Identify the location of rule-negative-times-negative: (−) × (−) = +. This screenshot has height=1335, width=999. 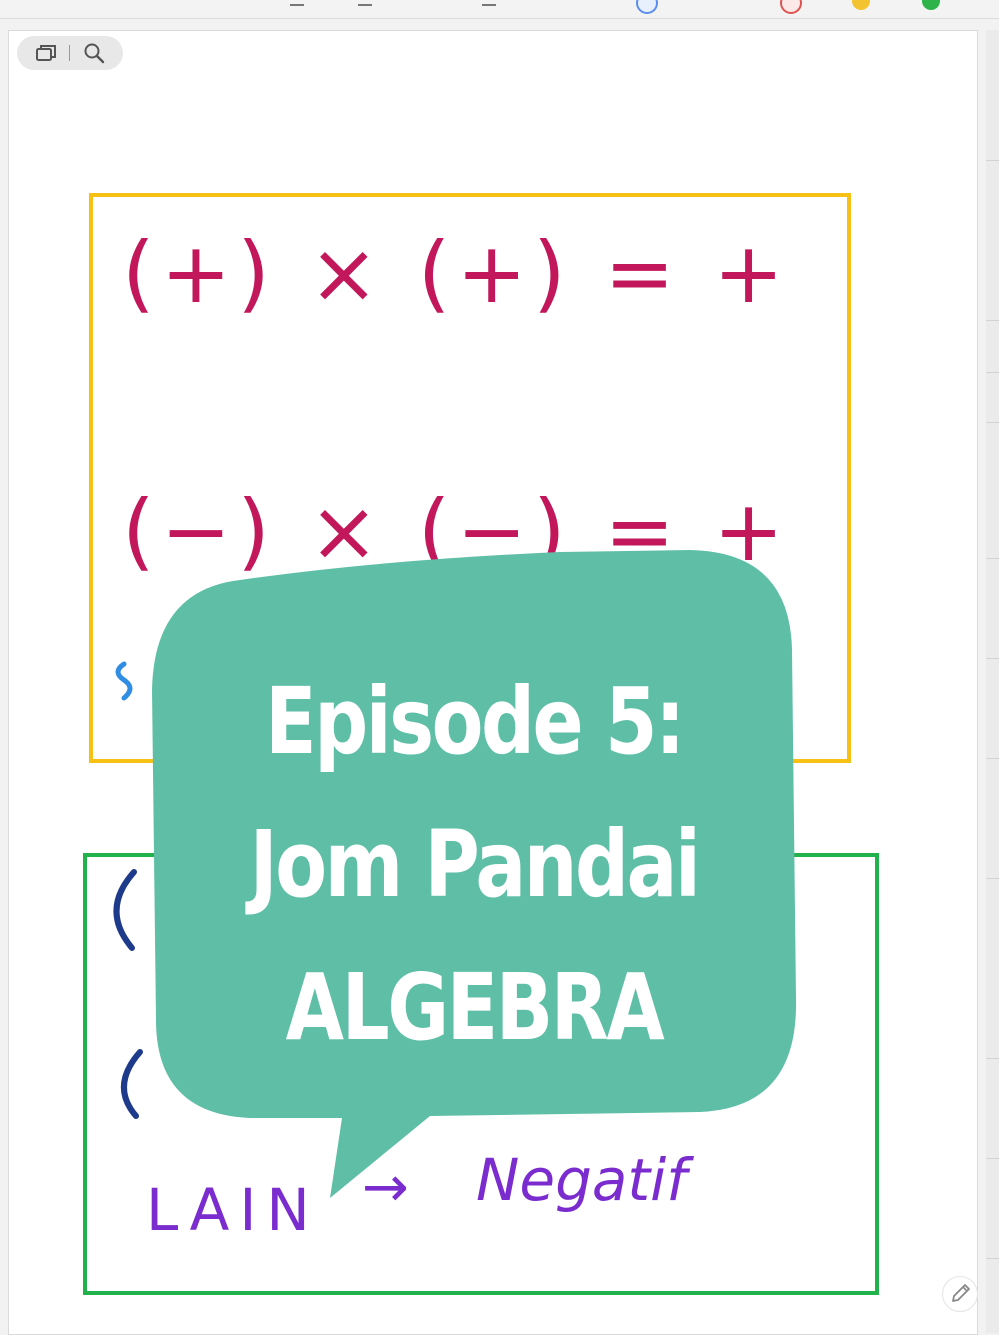
(456, 531).